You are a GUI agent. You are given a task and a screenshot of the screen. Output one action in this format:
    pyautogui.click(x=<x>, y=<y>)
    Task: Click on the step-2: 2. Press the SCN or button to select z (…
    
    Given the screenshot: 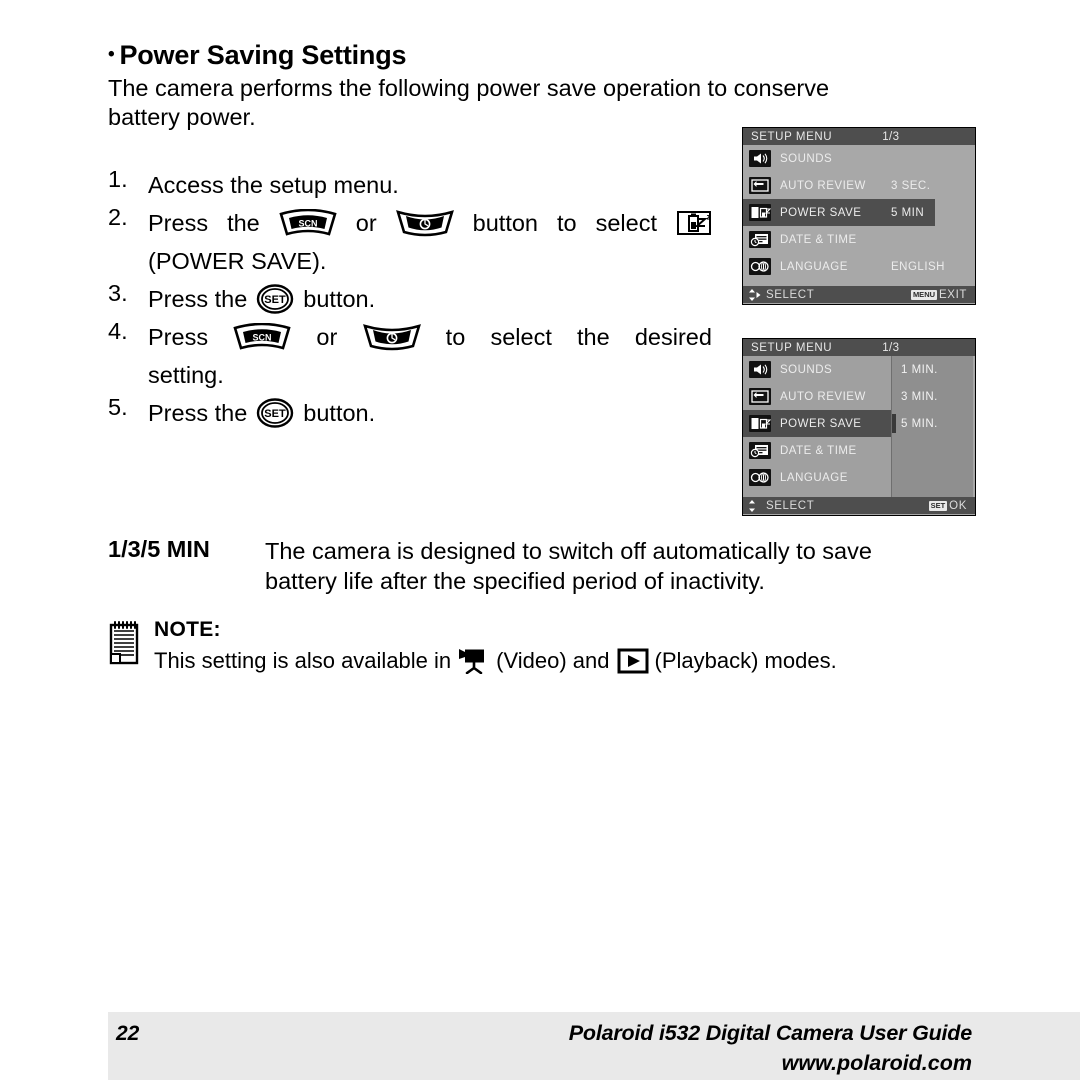 What is the action you would take?
    pyautogui.click(x=410, y=242)
    